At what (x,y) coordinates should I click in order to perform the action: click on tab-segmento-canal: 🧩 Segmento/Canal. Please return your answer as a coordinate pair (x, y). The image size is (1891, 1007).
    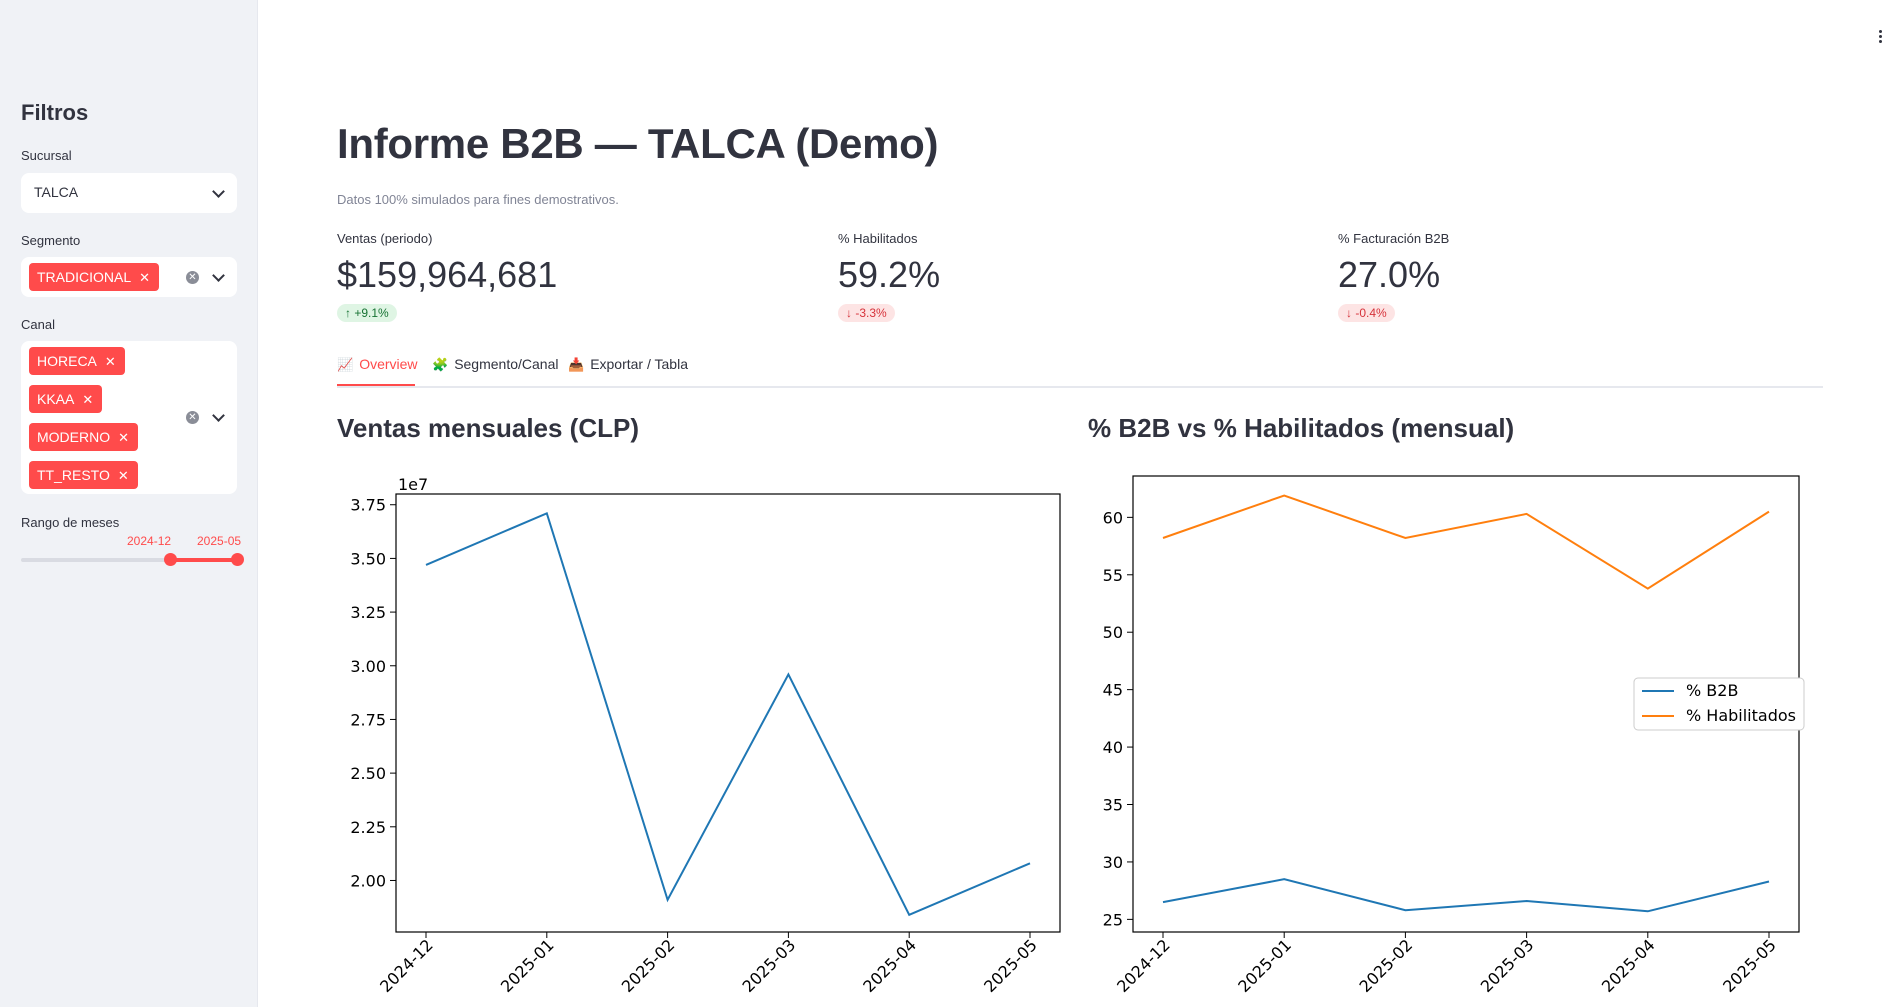
    Looking at the image, I should click on (495, 364).